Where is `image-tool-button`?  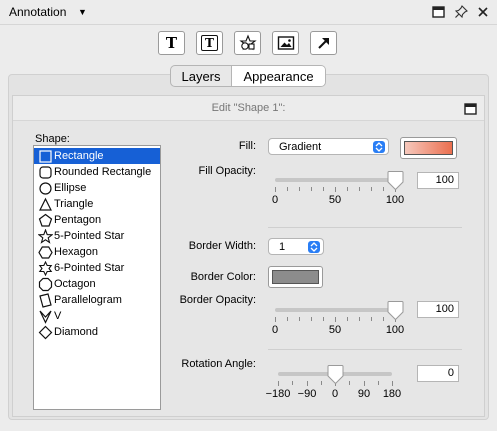 image-tool-button is located at coordinates (285, 43).